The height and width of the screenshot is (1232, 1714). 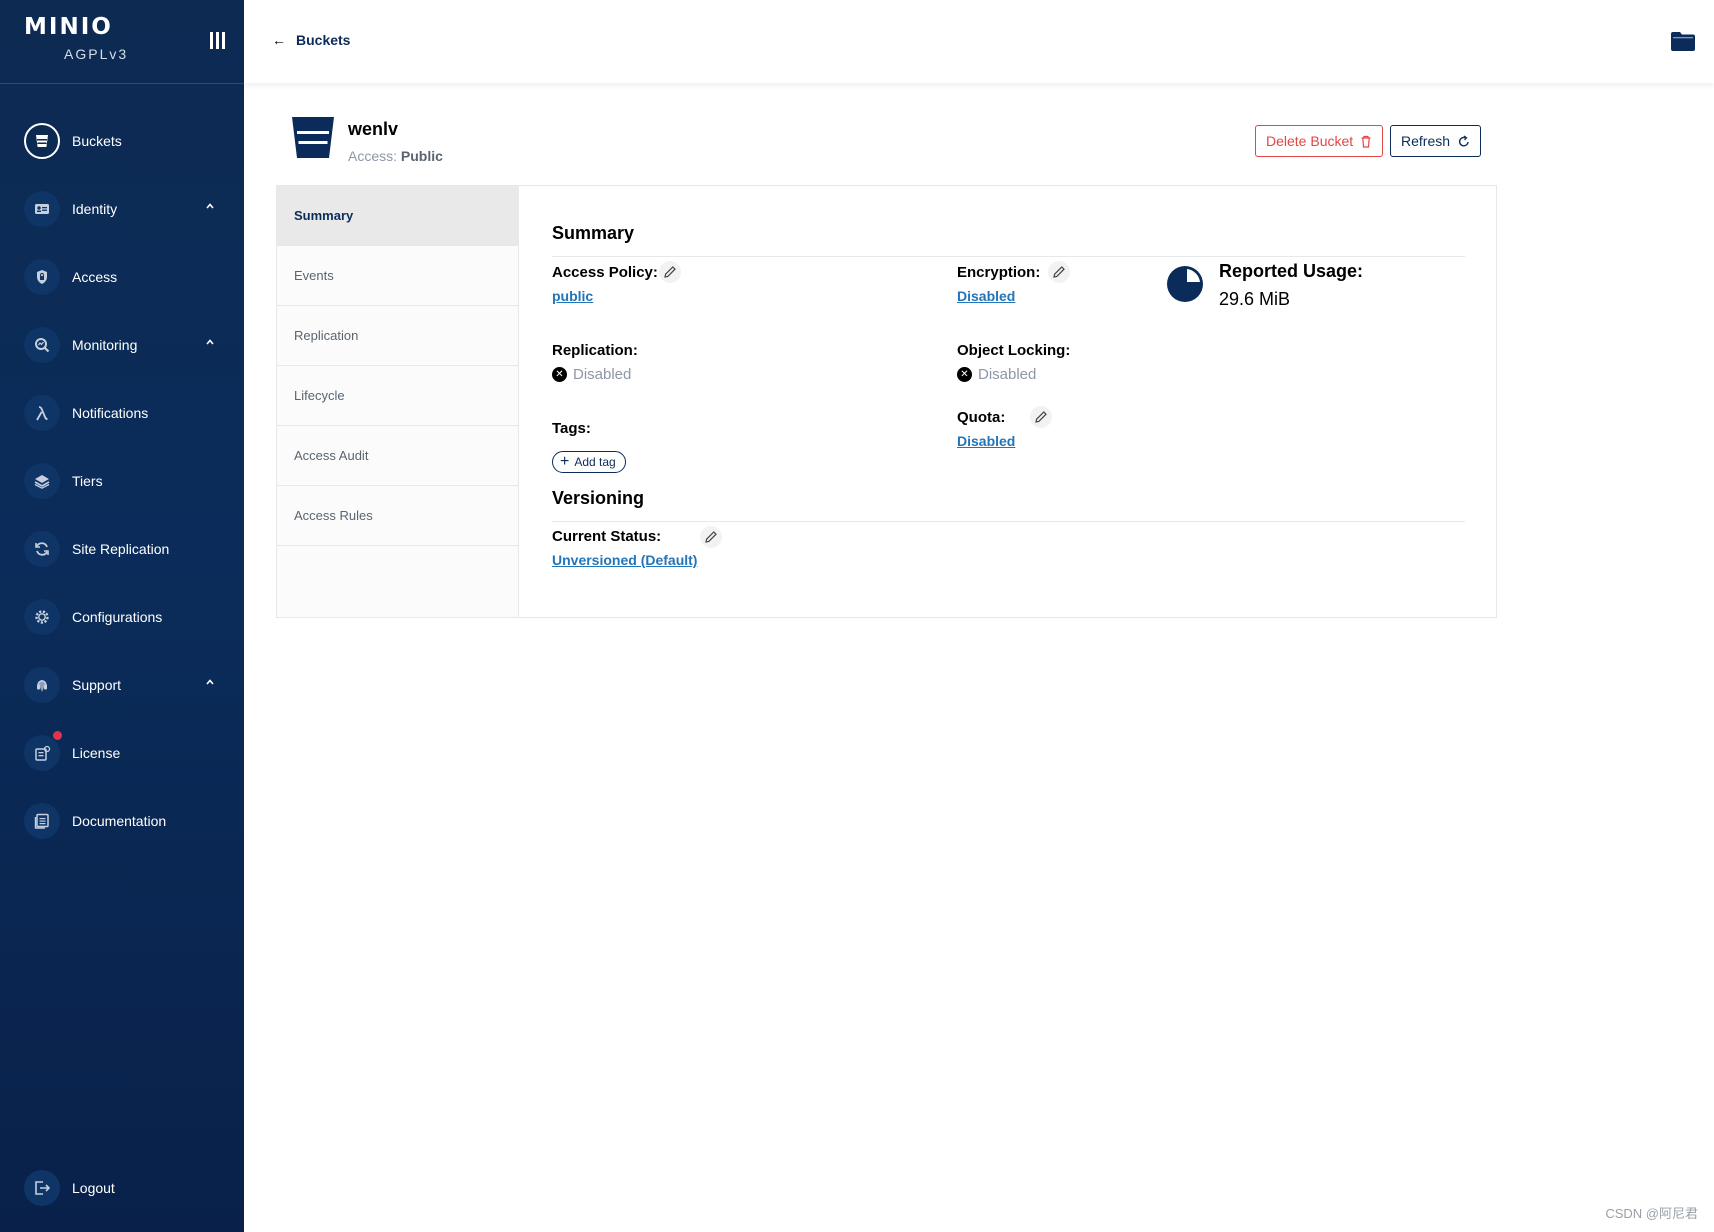 What do you see at coordinates (1008, 256) in the screenshot?
I see `summary-divider` at bounding box center [1008, 256].